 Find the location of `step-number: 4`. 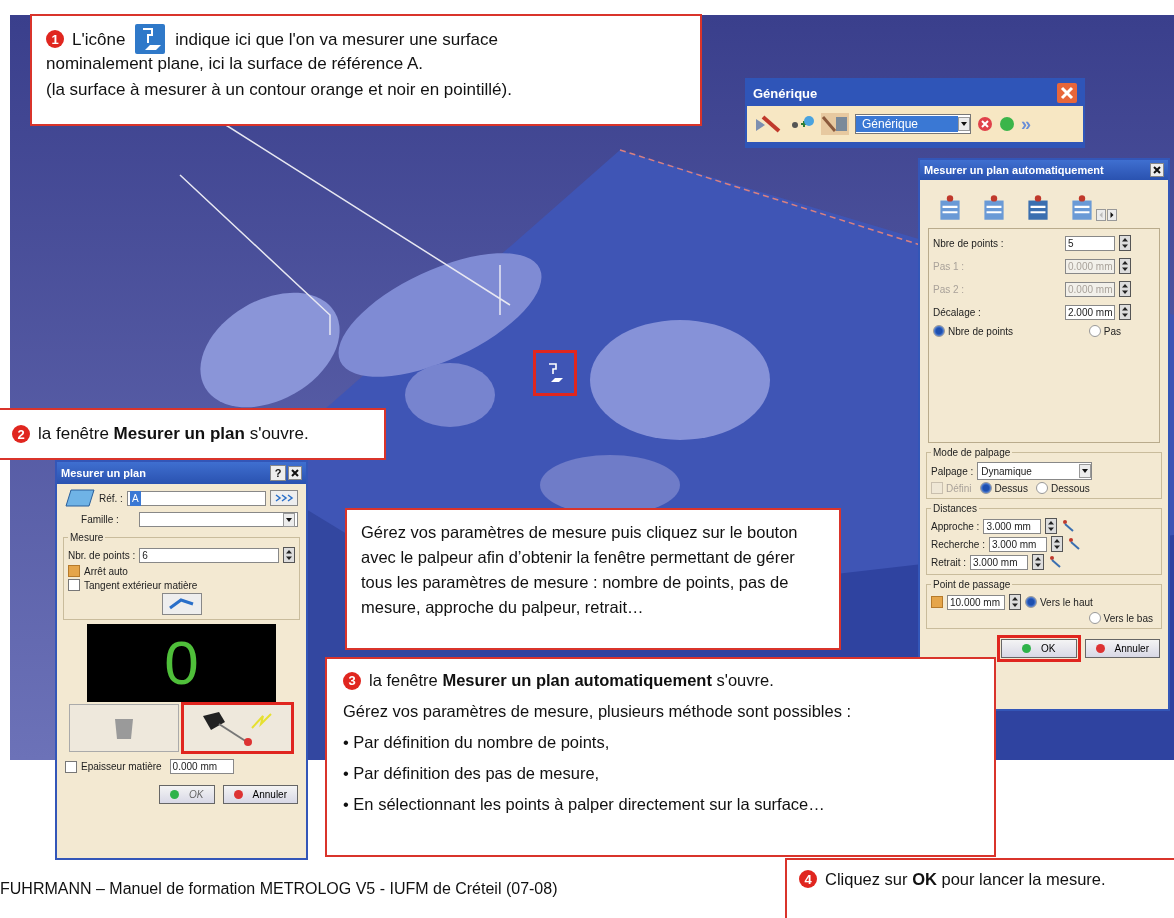

step-number: 4 is located at coordinates (808, 879).